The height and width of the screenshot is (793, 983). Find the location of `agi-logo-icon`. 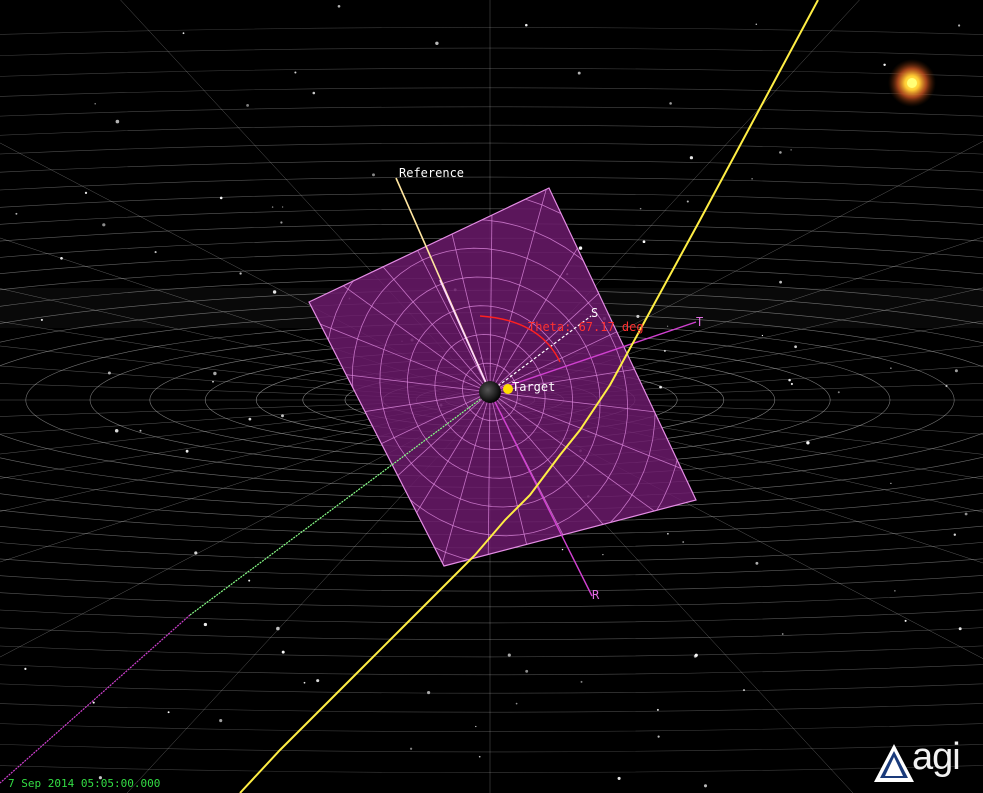

agi-logo-icon is located at coordinates (894, 763).